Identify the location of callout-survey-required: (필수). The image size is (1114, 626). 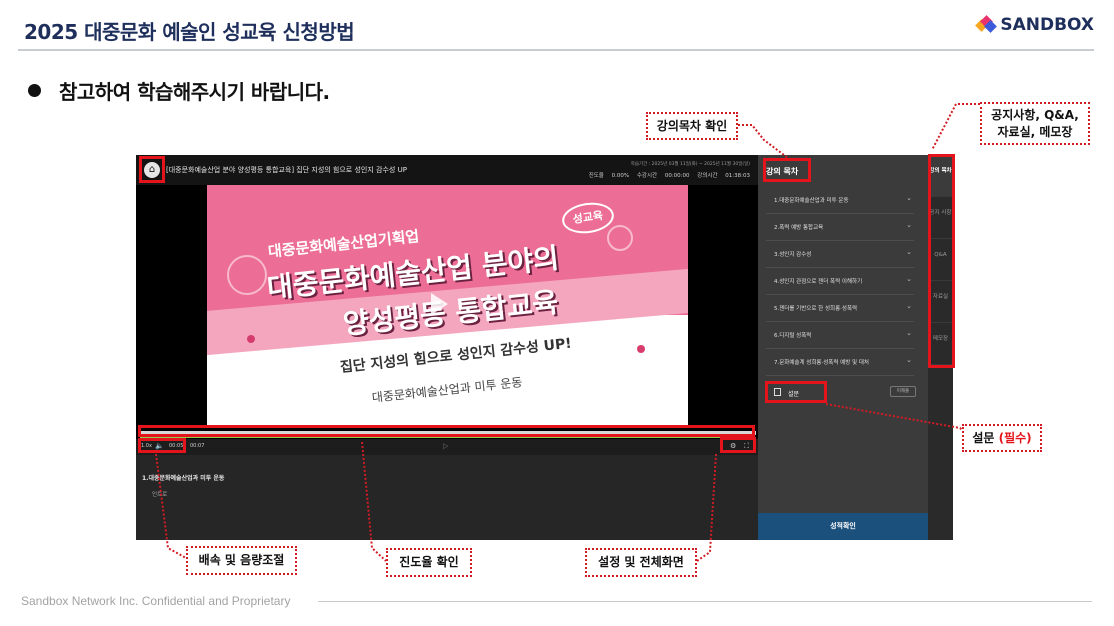
(1015, 438).